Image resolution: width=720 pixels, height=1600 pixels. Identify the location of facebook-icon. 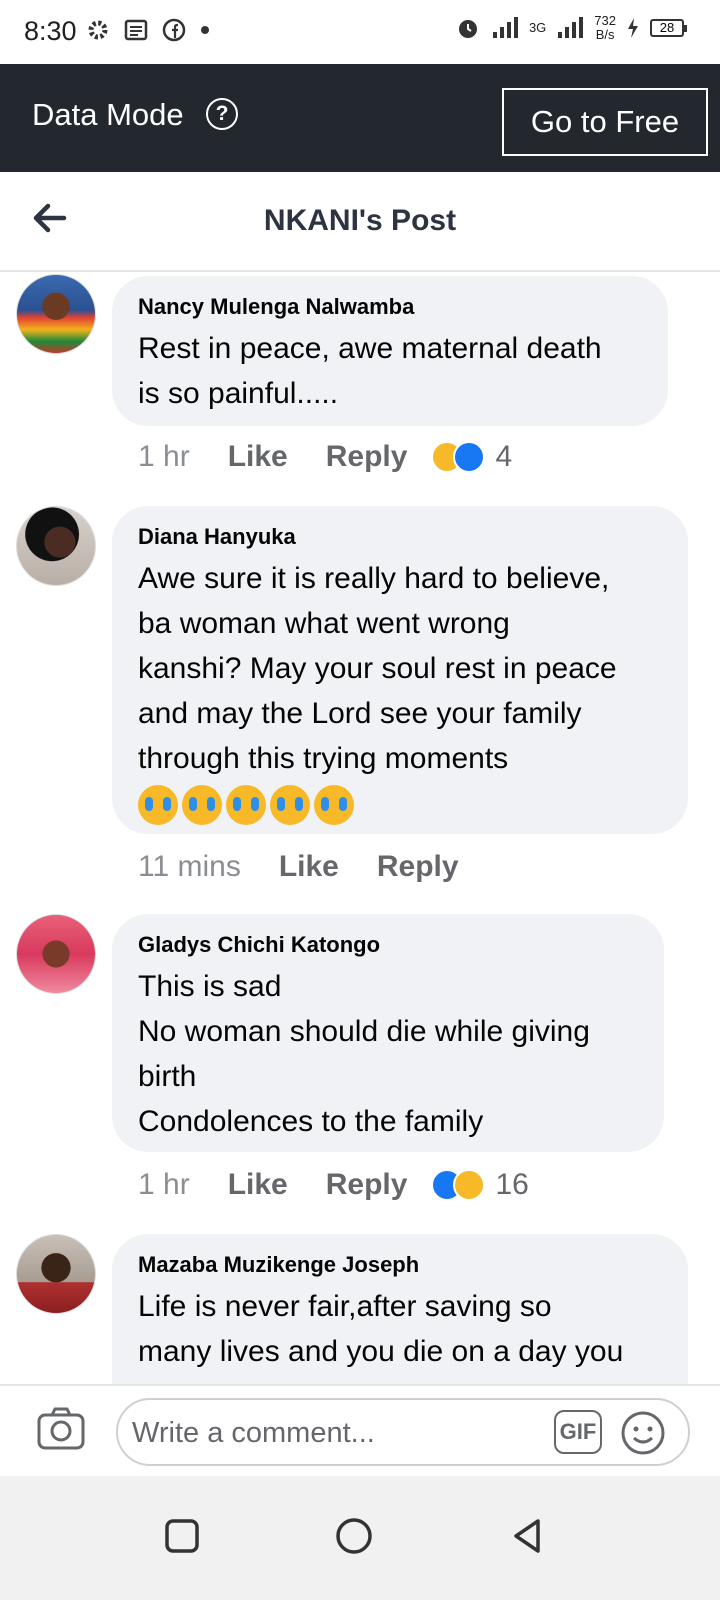
(174, 30).